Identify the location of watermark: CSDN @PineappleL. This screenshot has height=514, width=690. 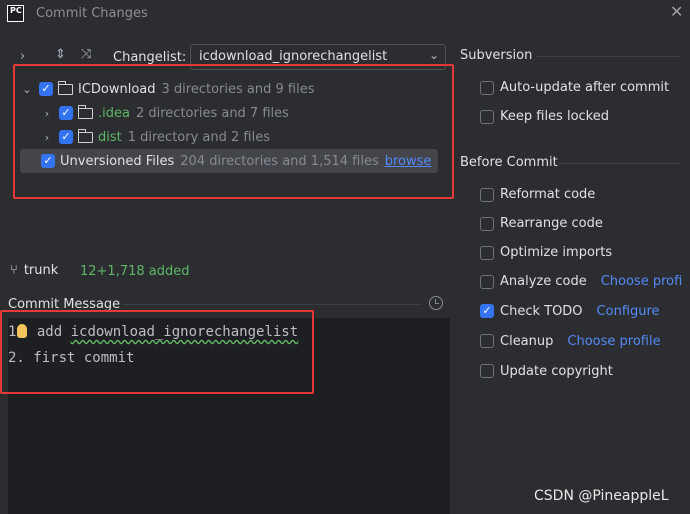
(601, 496).